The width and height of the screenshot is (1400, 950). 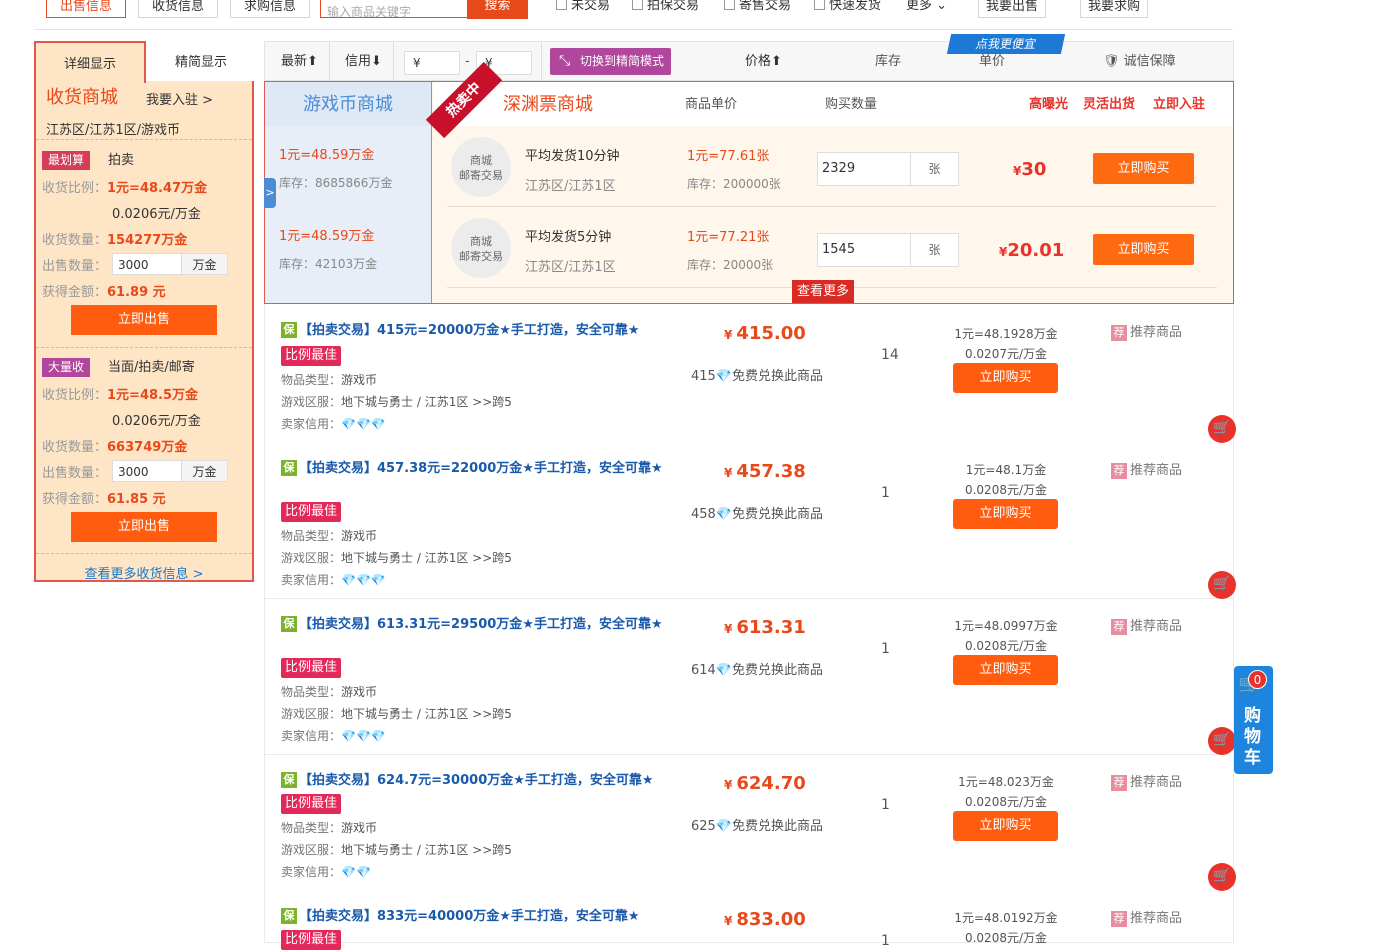 What do you see at coordinates (136, 292) in the screenshot?
I see `amount-value: 61.89 元` at bounding box center [136, 292].